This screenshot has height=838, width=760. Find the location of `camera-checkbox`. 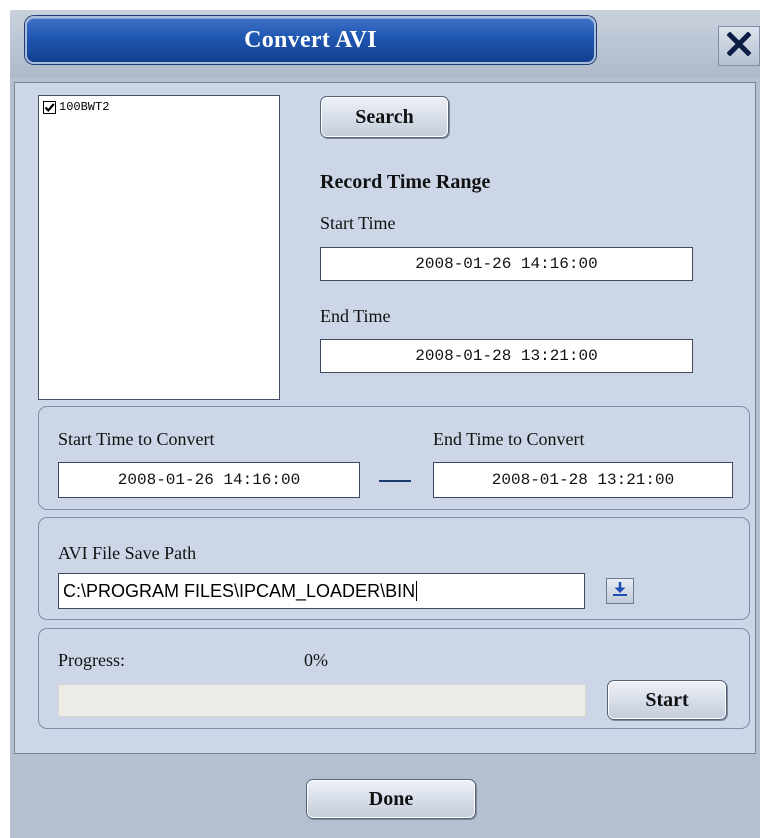

camera-checkbox is located at coordinates (49, 107).